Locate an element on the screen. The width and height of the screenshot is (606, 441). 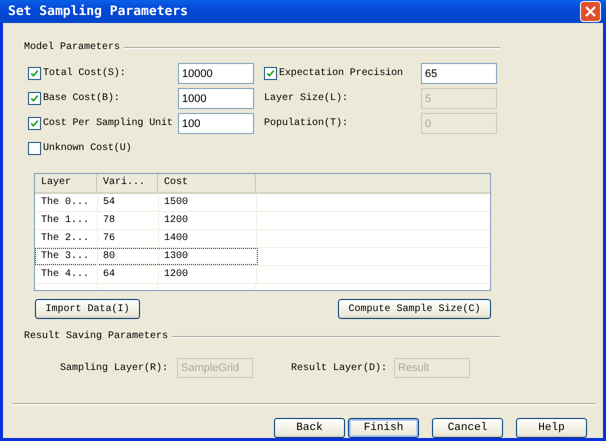
action-button: Import Data(I) is located at coordinates (87, 309).